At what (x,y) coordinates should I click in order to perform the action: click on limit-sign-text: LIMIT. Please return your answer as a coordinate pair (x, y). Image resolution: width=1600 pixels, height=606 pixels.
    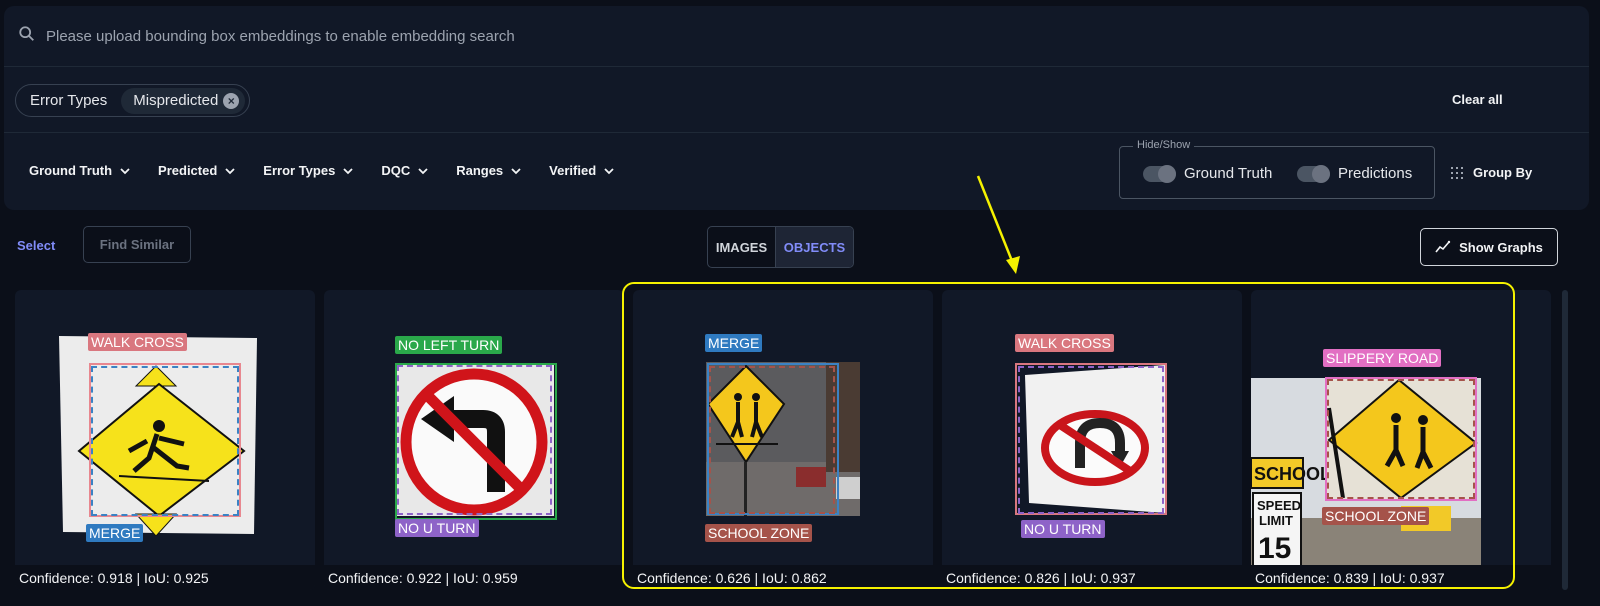
    Looking at the image, I should click on (1276, 520).